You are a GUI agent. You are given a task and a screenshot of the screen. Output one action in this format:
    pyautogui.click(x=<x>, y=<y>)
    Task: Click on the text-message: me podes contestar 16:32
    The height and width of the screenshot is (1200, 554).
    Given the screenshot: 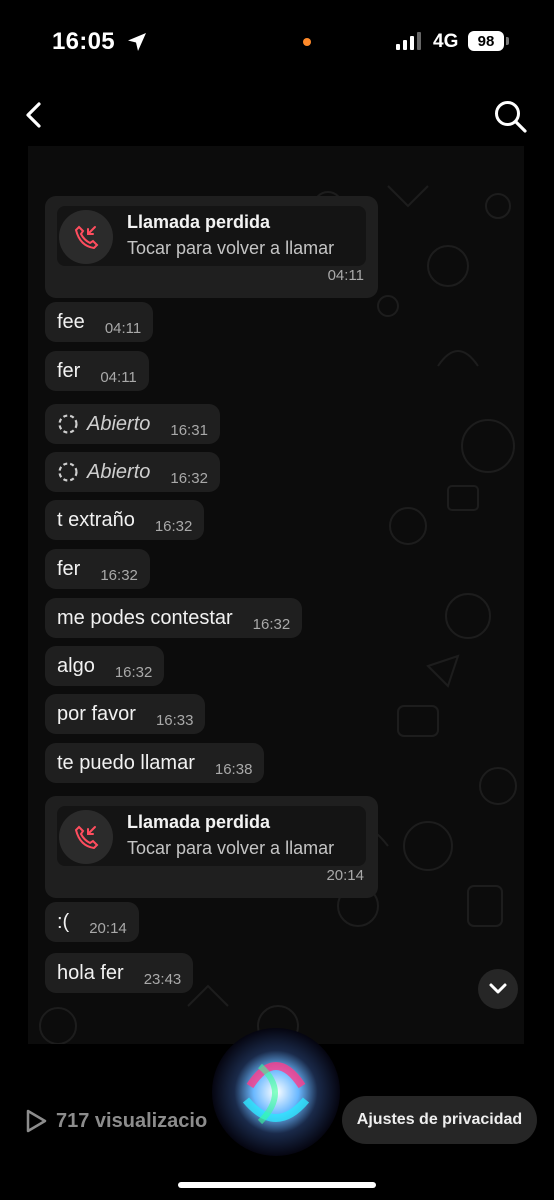 What is the action you would take?
    pyautogui.click(x=174, y=618)
    